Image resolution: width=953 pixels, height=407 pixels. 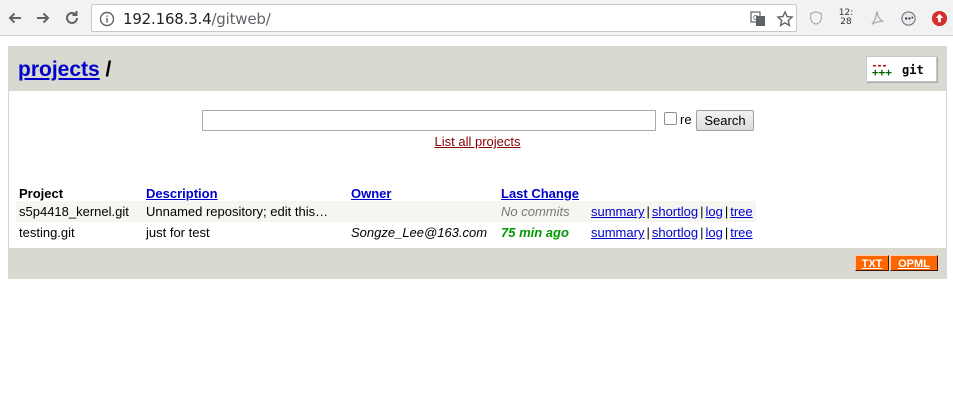 I want to click on browser-toolbar: 192.168.3.4/gitweb/ G 12: 28, so click(x=476, y=18).